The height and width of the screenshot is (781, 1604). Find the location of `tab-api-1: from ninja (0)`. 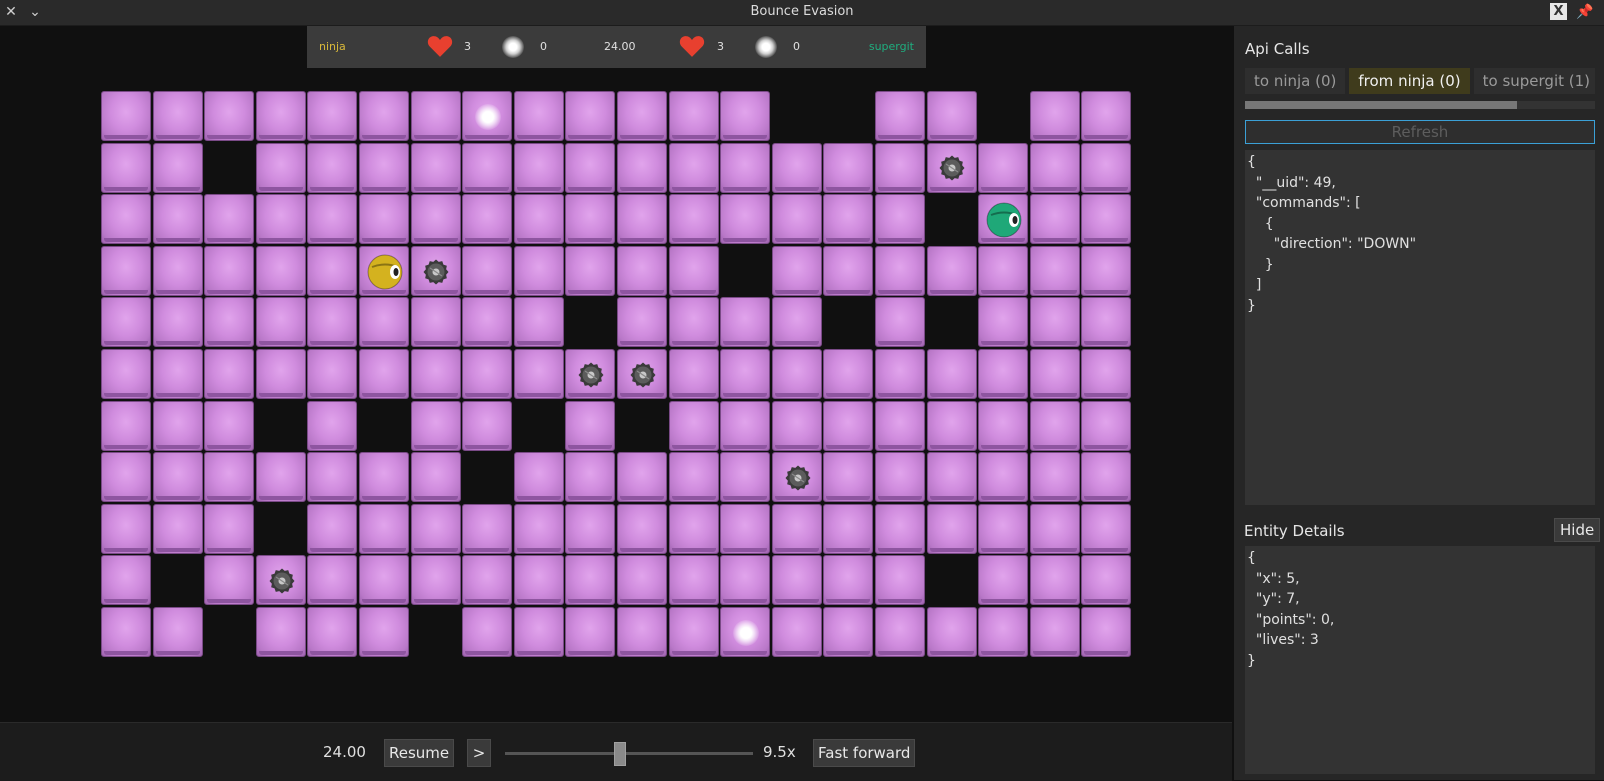

tab-api-1: from ninja (0) is located at coordinates (1409, 81).